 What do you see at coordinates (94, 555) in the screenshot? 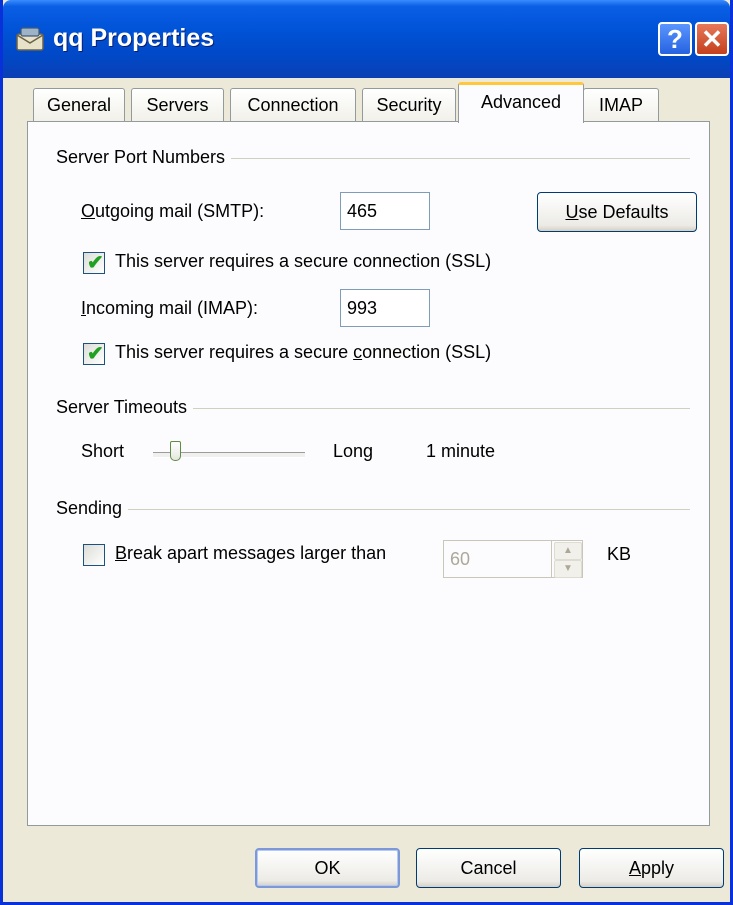
I see `break-apart-checkbox` at bounding box center [94, 555].